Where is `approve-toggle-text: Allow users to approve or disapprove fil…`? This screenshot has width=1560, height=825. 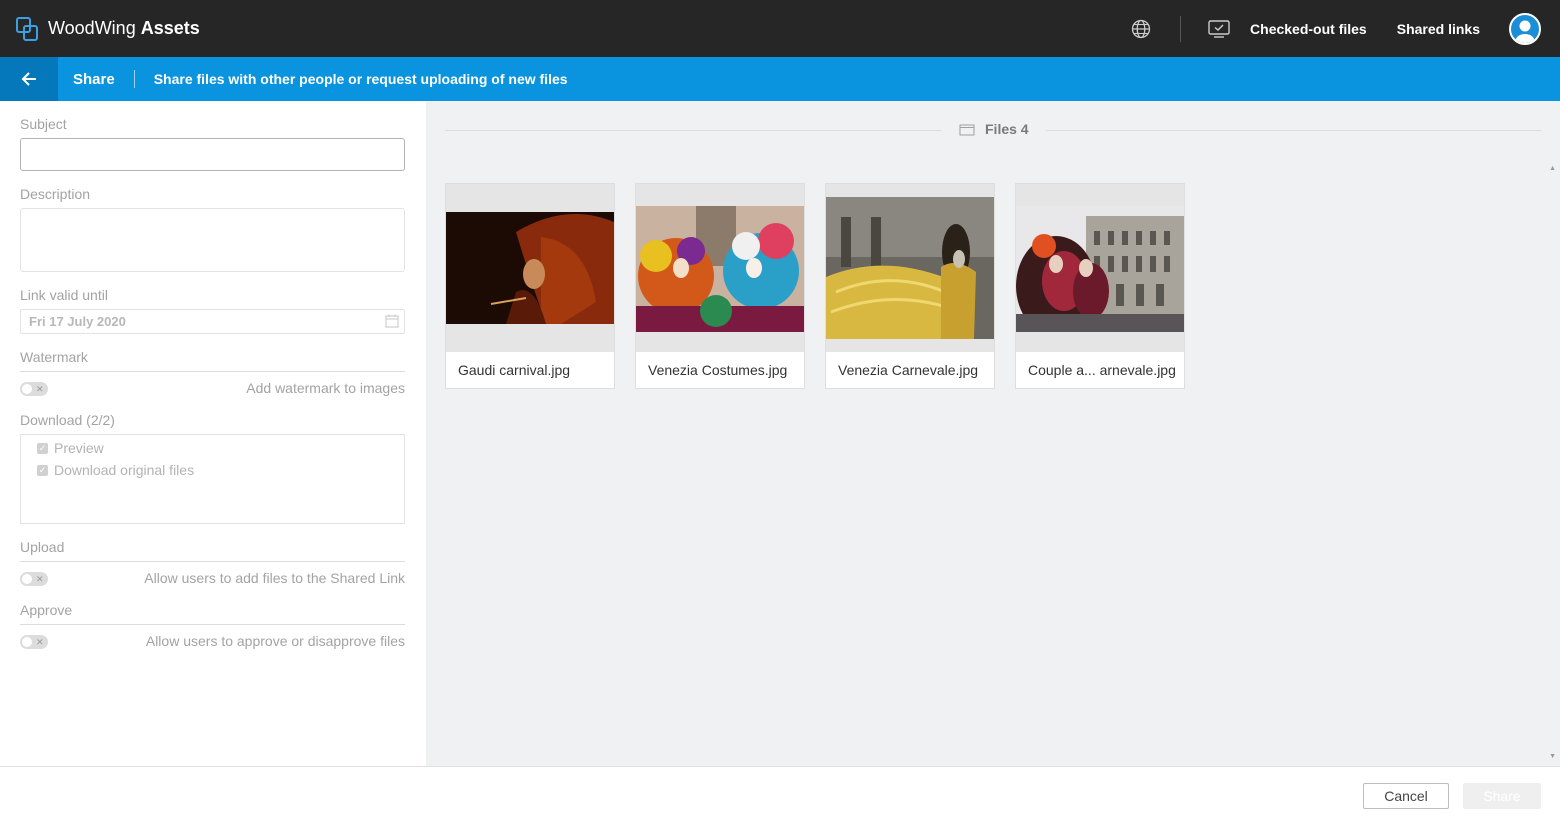 approve-toggle-text: Allow users to approve or disapprove fil… is located at coordinates (275, 641).